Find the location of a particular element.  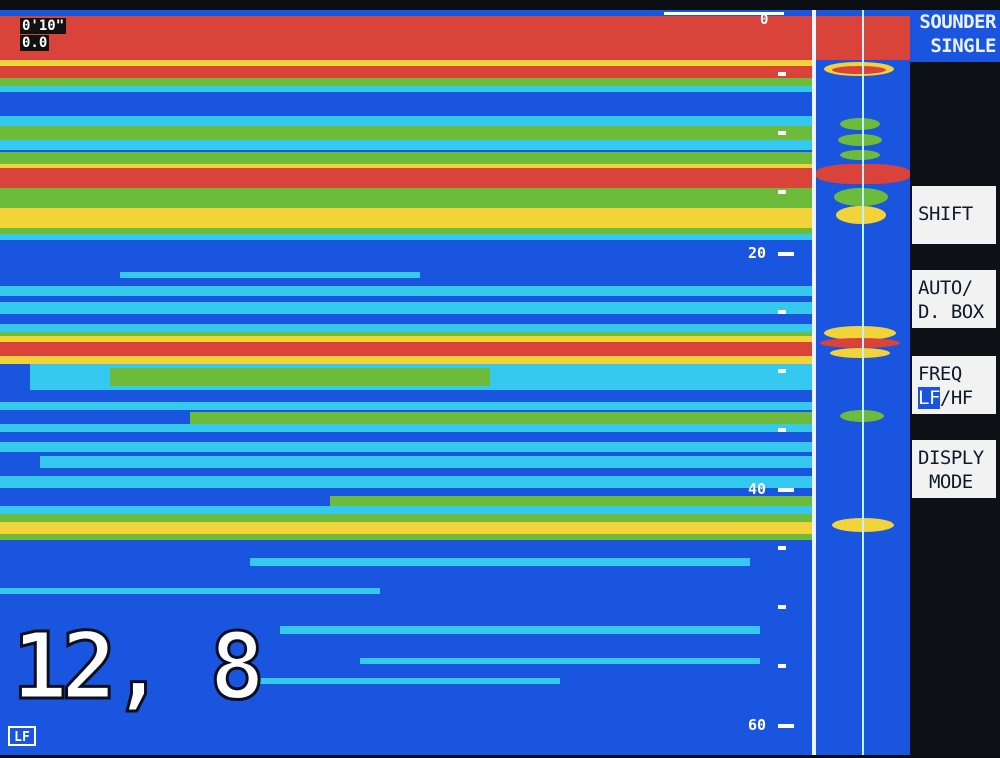

depth-scale-label-60: 60 is located at coordinates (757, 725).